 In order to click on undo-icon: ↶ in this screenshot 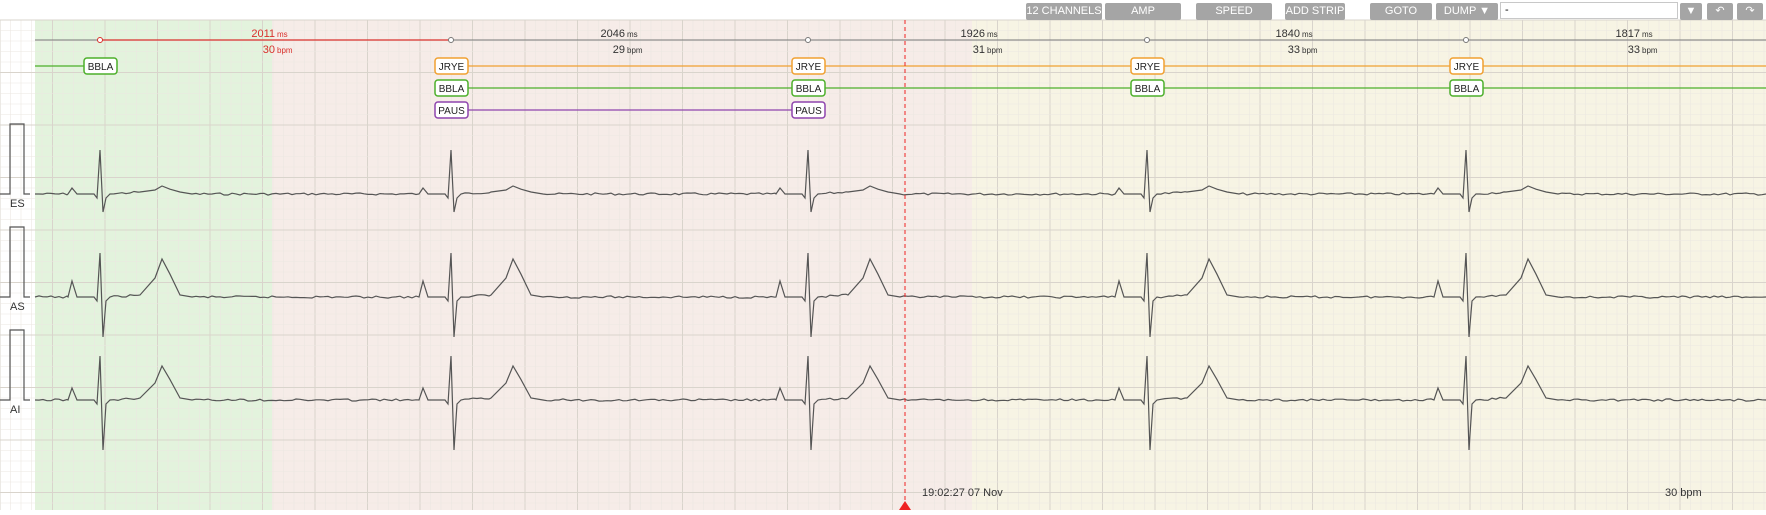, I will do `click(1720, 11)`.